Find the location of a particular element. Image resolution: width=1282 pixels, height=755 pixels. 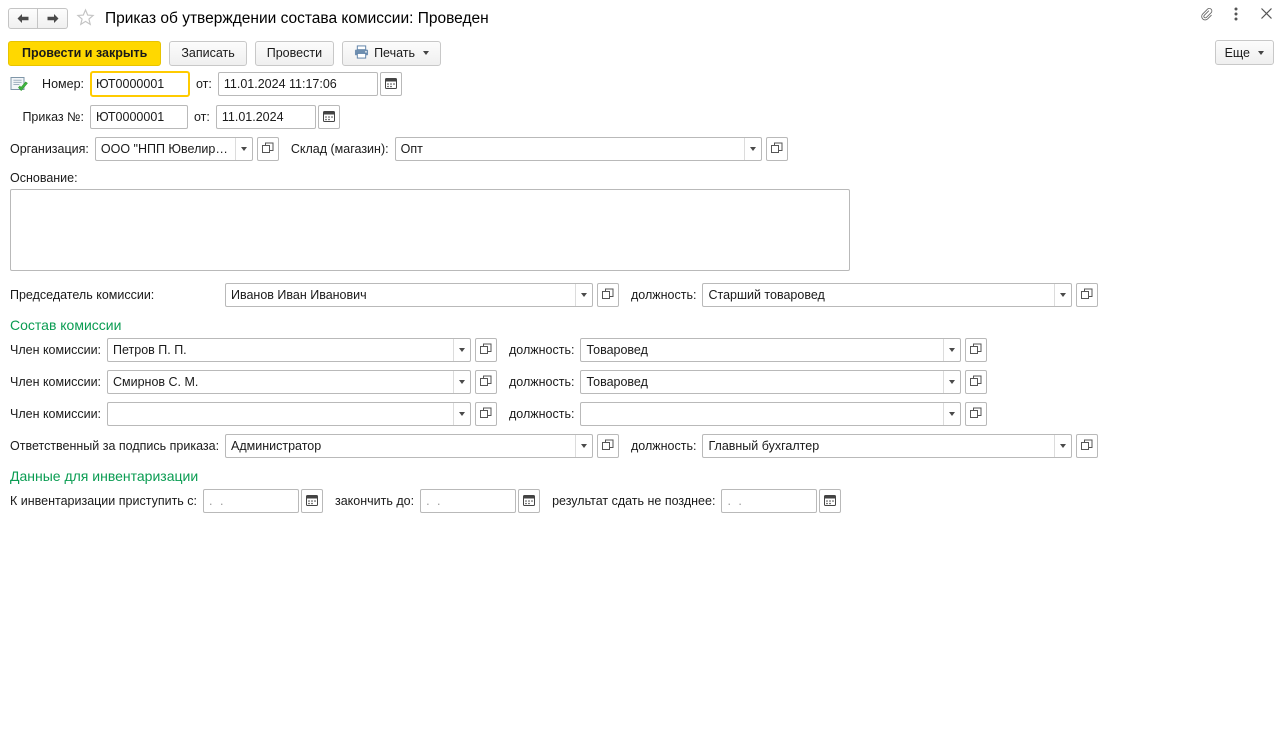

chairman-position-dropdown-button is located at coordinates (1062, 295).